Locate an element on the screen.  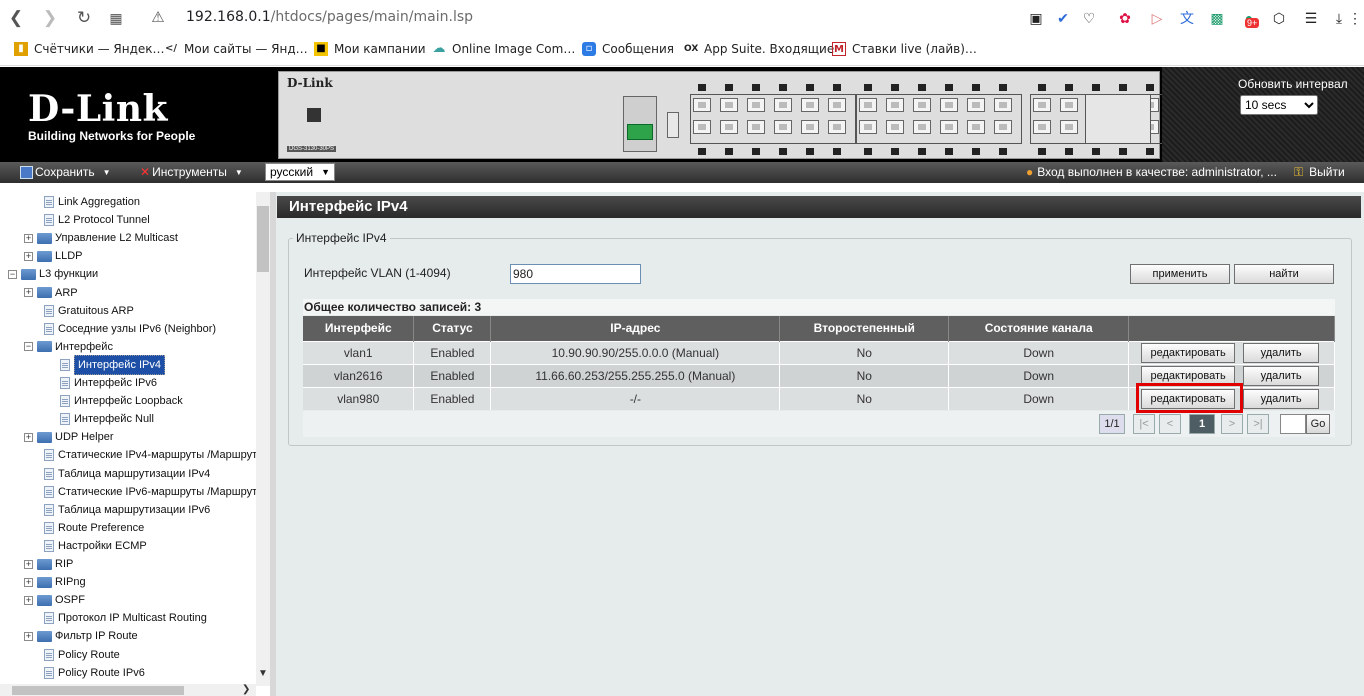
tree-item: + OSPF is located at coordinates (54, 600).